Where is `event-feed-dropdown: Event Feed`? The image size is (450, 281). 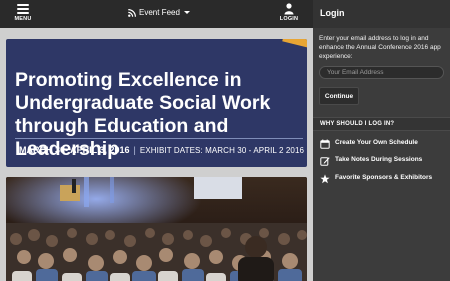
event-feed-dropdown: Event Feed is located at coordinates (159, 12).